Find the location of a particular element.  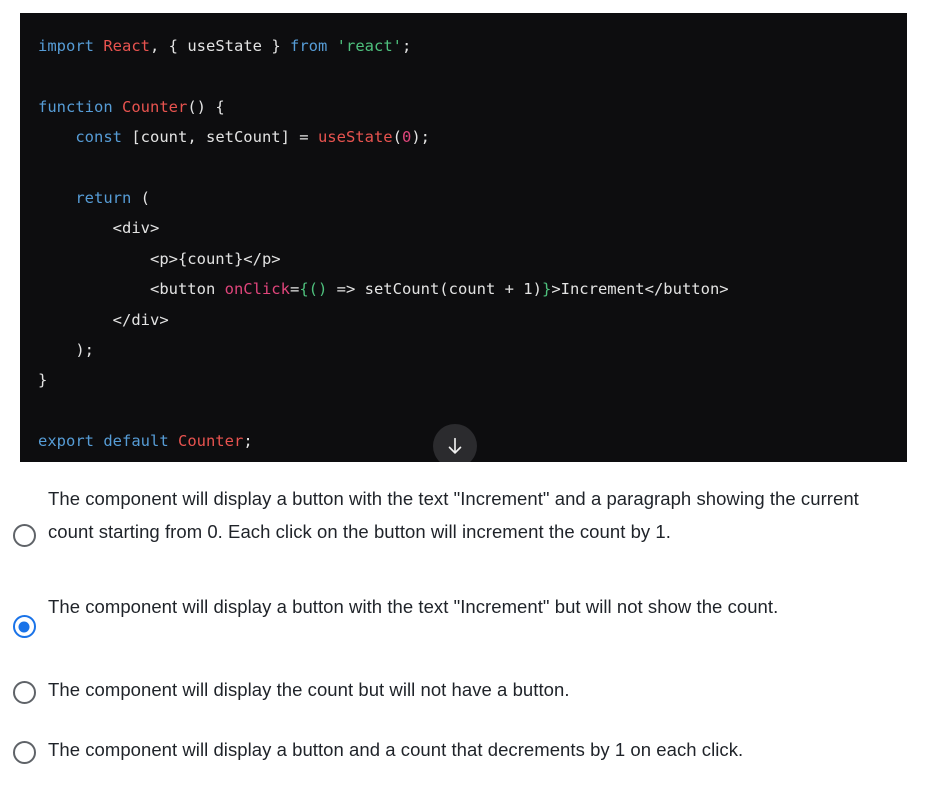

code-token: <p>{count}</p> is located at coordinates (159, 258).